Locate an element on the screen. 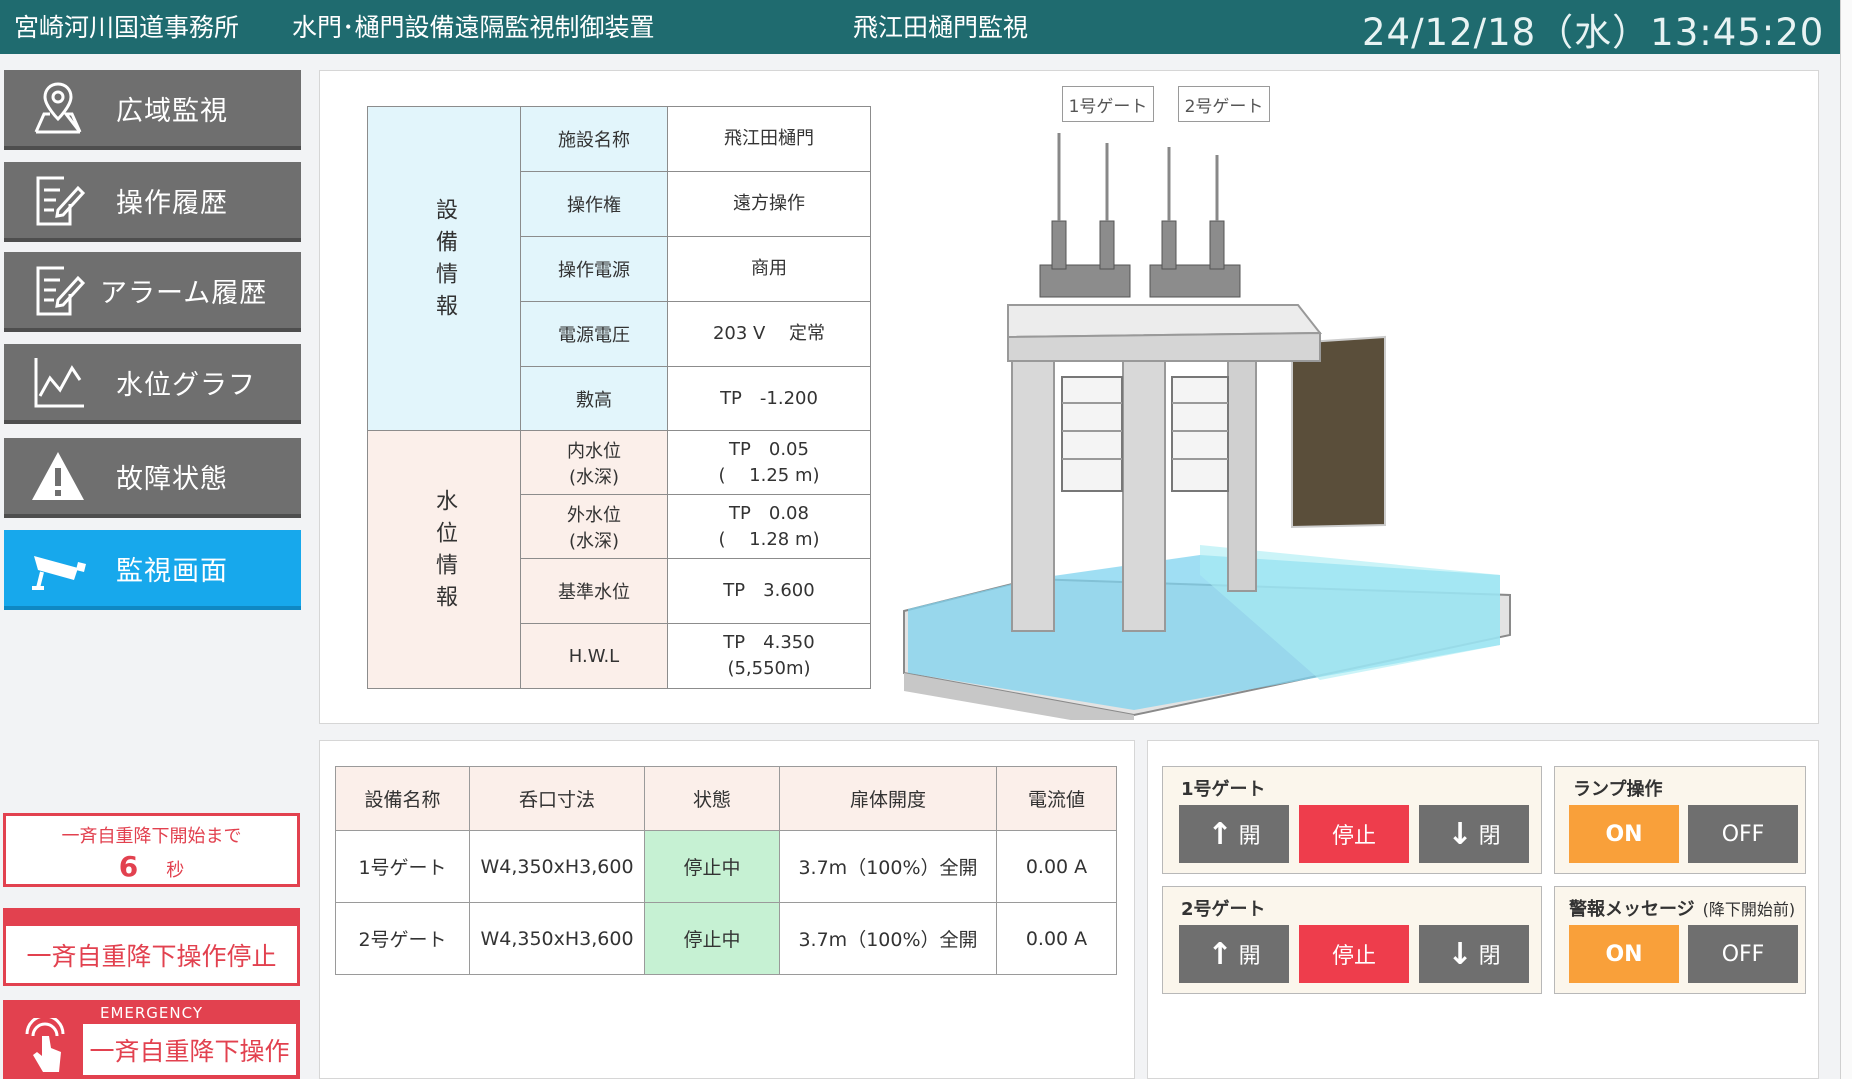  lamp-off-button: OFF is located at coordinates (1743, 834).